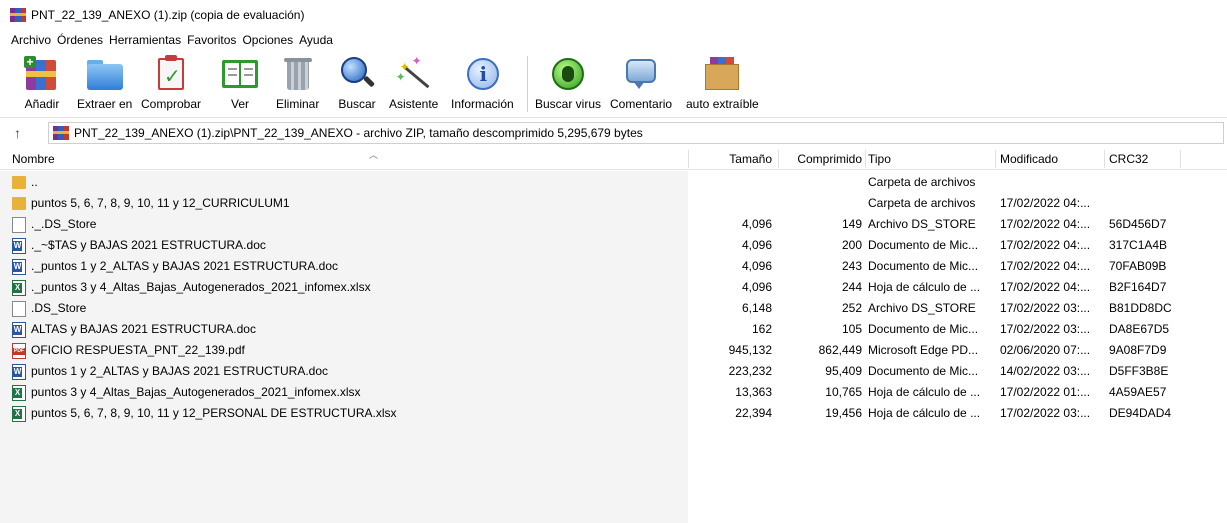 The height and width of the screenshot is (523, 1227). I want to click on up-arrow-icon: ↑, so click(24, 133).